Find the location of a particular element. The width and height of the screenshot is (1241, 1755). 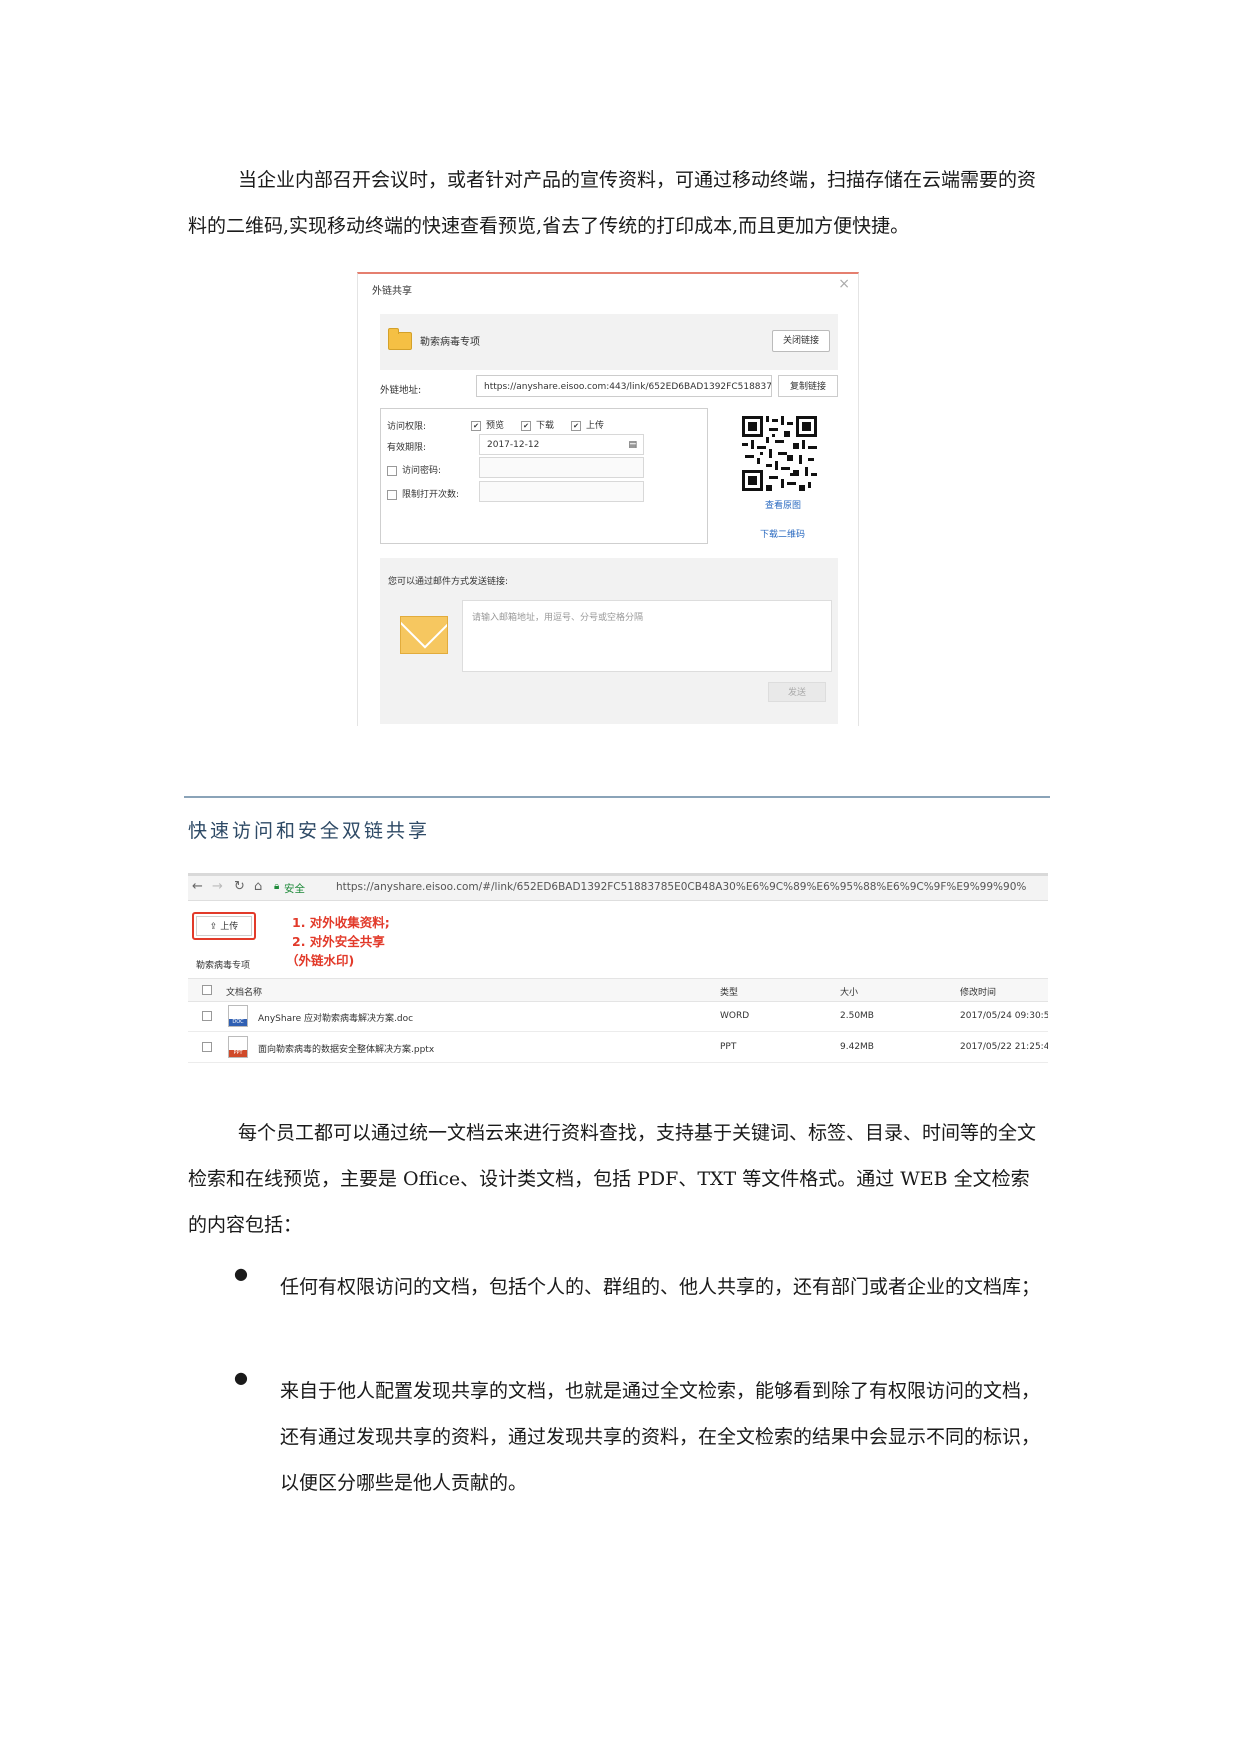

email-share-panel: 您可以通过邮件方式发送链接: 请输入邮箱地址，用逗号、分号或空格分隔 发送 is located at coordinates (609, 641).